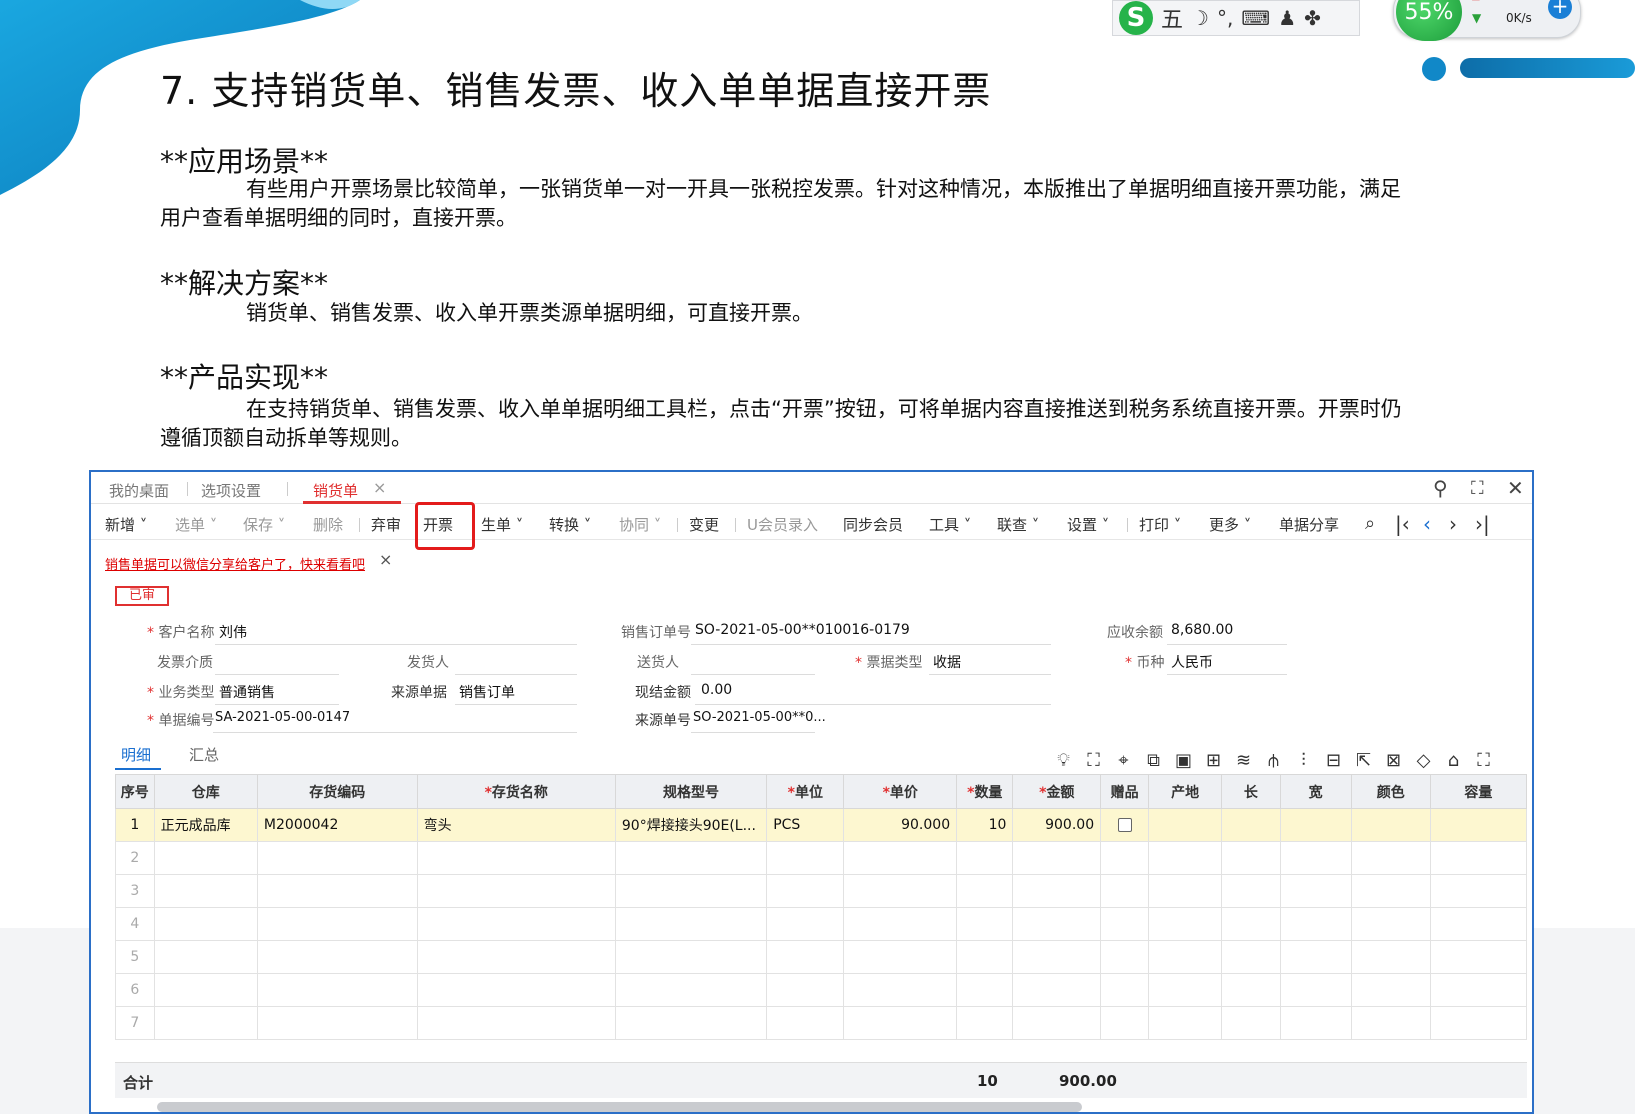 The image size is (1635, 1114). What do you see at coordinates (1333, 760) in the screenshot?
I see `layout-icon: ⊟` at bounding box center [1333, 760].